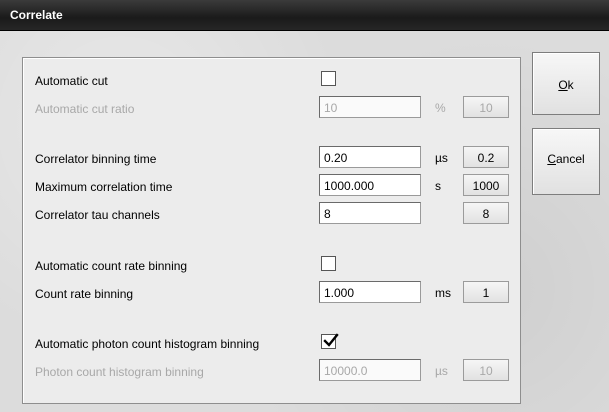  Describe the element at coordinates (96, 159) in the screenshot. I see `correlator-binning-time-label: Correlator binning time` at that location.